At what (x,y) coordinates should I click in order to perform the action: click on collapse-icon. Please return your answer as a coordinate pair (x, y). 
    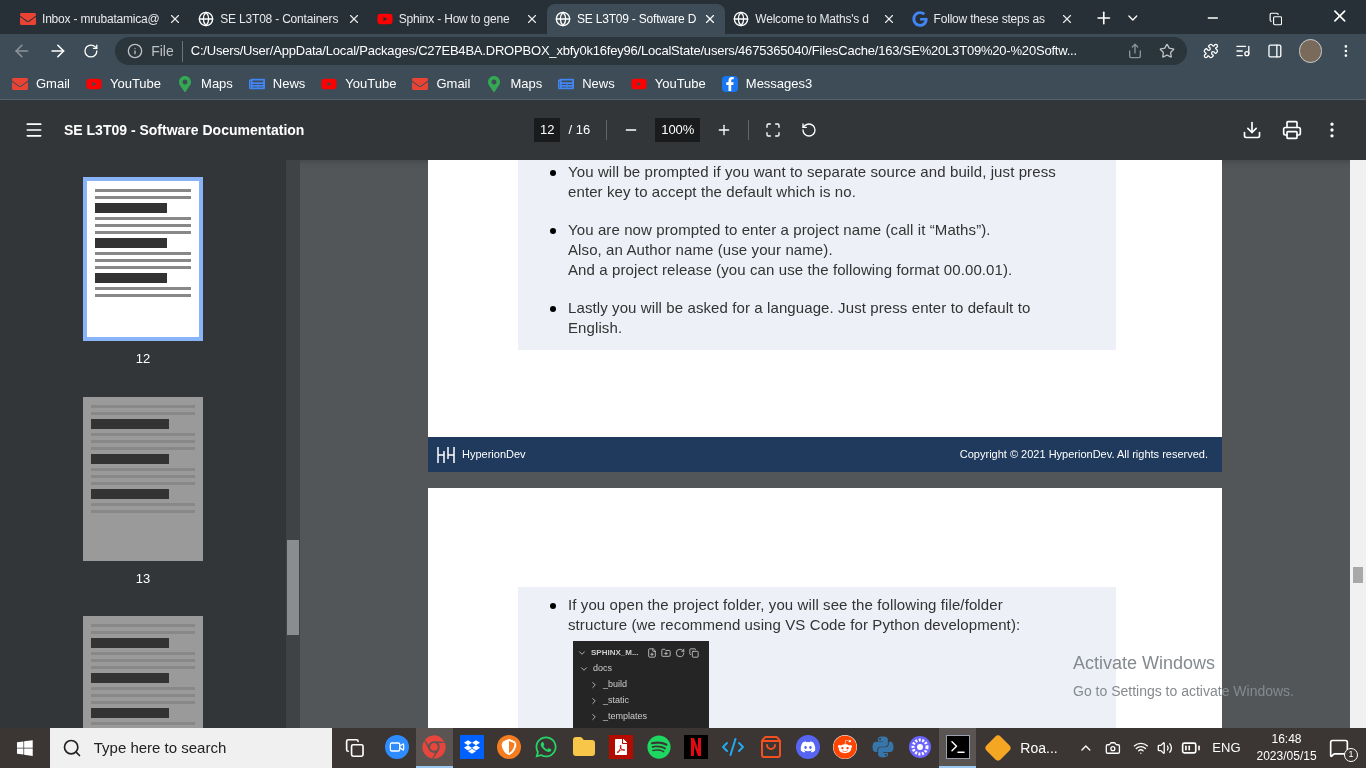
    Looking at the image, I should click on (693, 653).